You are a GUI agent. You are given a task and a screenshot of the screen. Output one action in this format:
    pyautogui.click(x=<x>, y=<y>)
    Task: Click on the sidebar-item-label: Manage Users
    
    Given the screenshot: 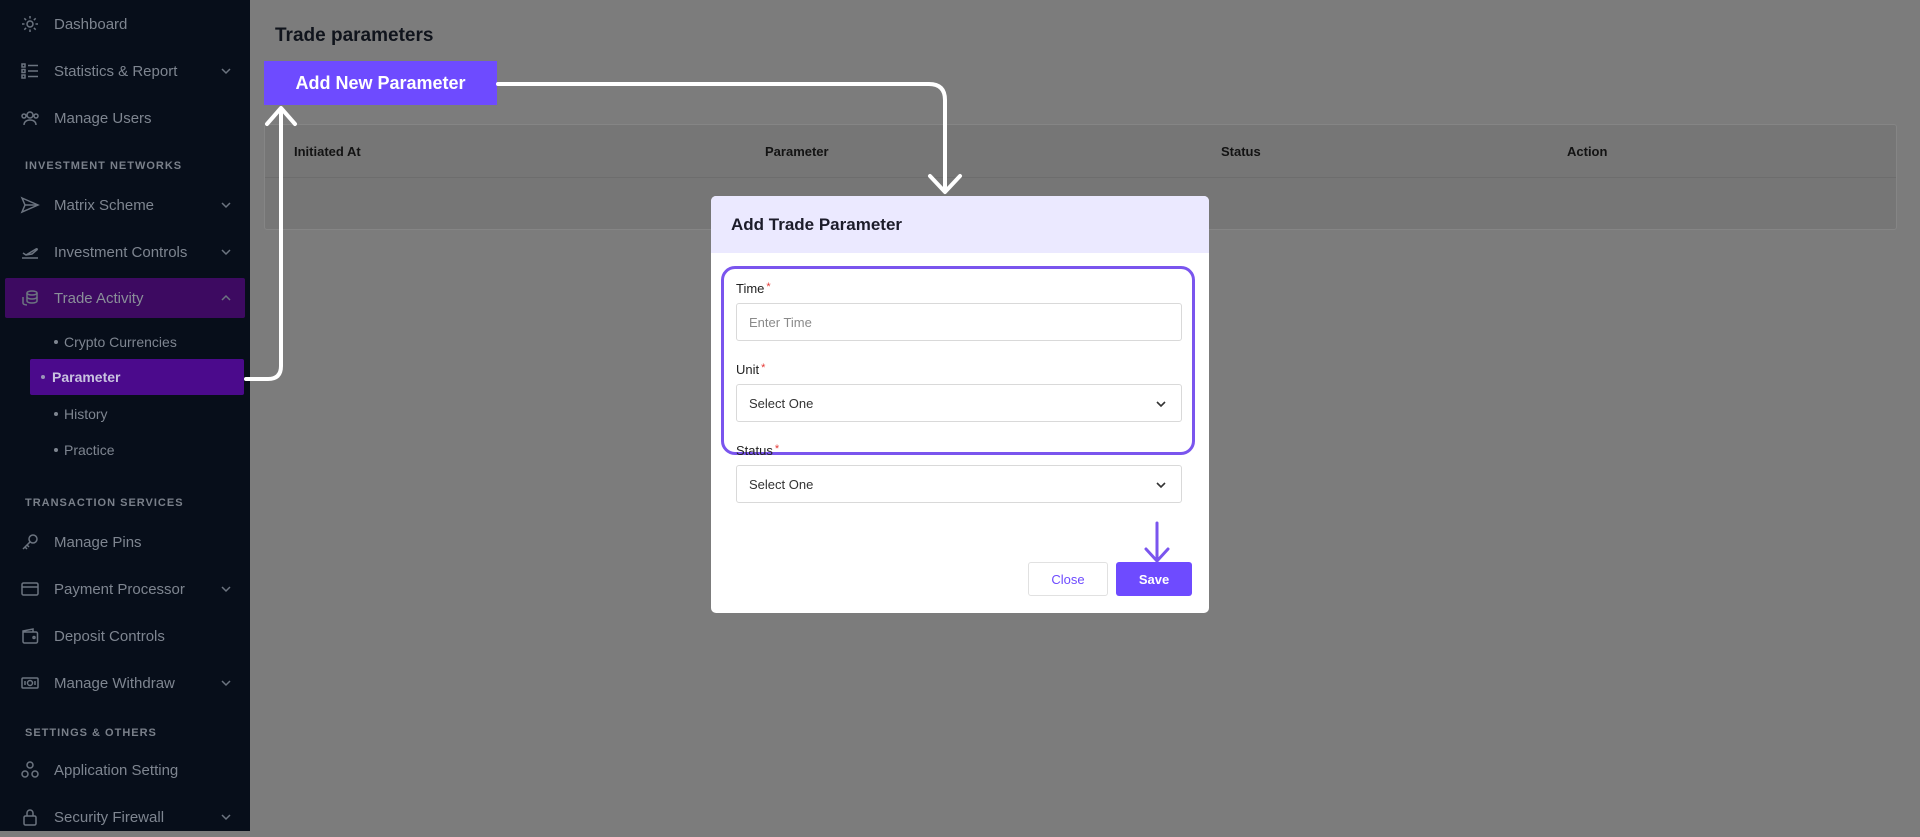 What is the action you would take?
    pyautogui.click(x=103, y=118)
    